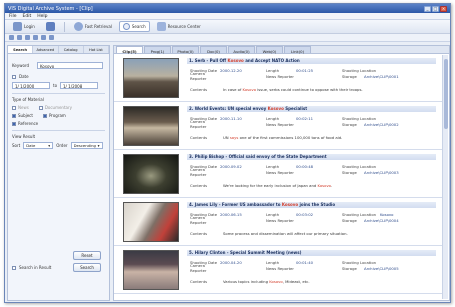 This screenshot has height=307, width=455. What do you see at coordinates (14, 115) in the screenshot?
I see `subject-checkbox` at bounding box center [14, 115].